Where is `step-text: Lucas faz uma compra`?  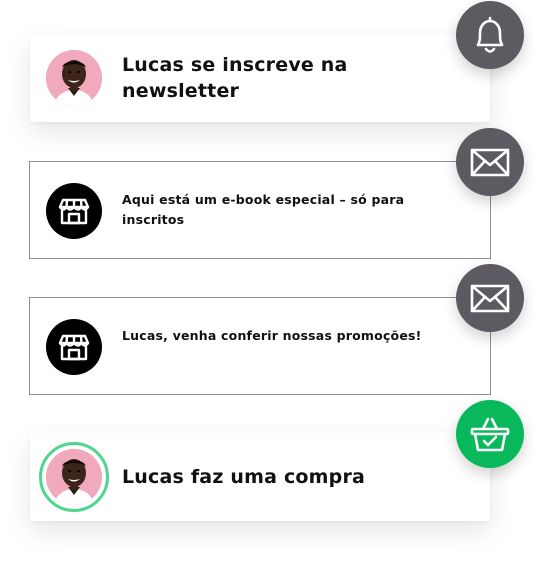 step-text: Lucas faz uma compra is located at coordinates (244, 477).